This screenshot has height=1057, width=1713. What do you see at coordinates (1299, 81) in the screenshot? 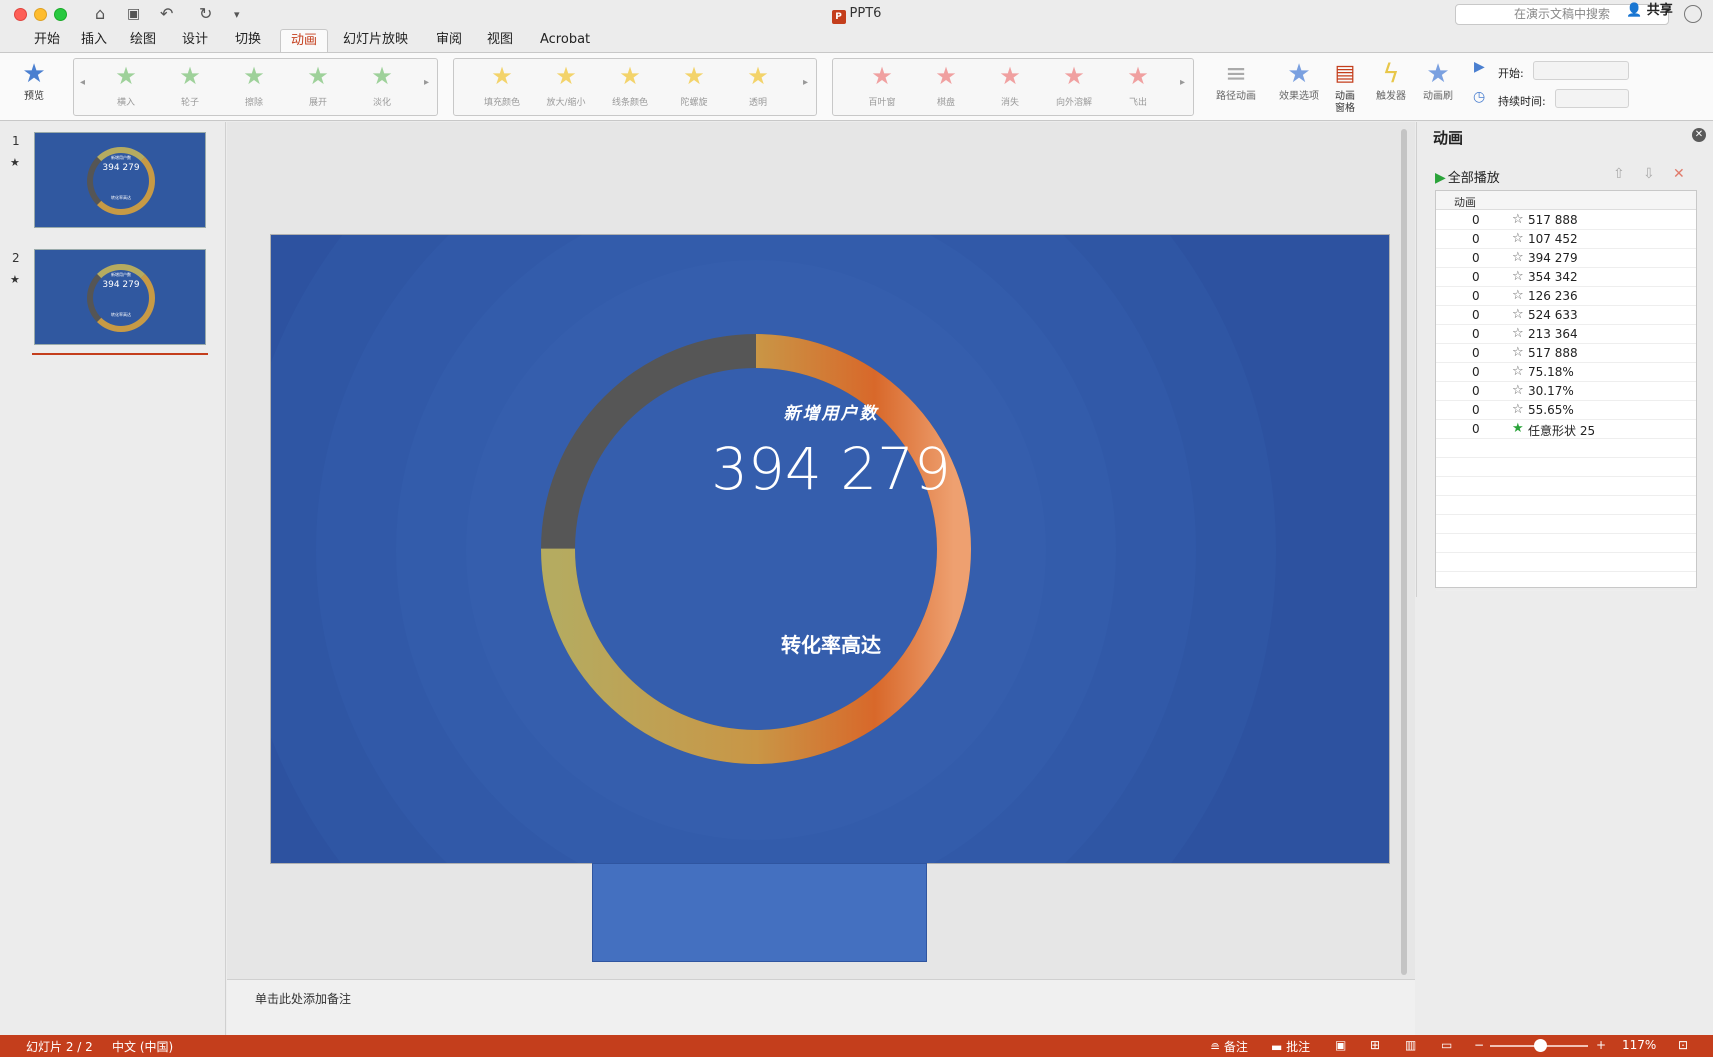
I see `effect-options-button: ★ 效果选项` at bounding box center [1299, 81].